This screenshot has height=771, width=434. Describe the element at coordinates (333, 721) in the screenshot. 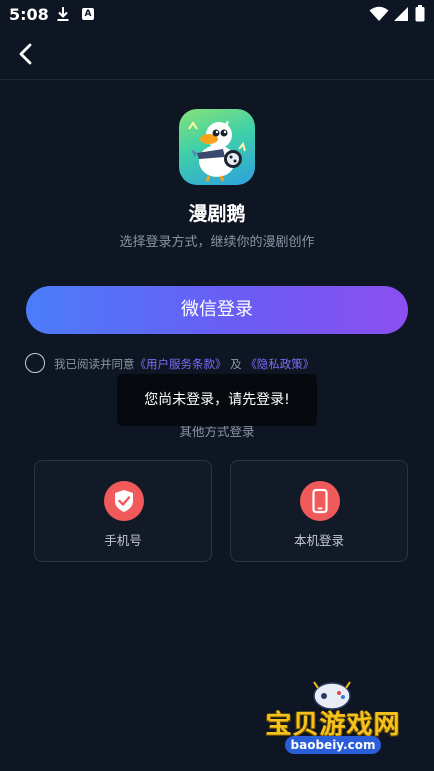

I see `watermark-logo: 宝贝游戏网 baobeiy.com` at that location.